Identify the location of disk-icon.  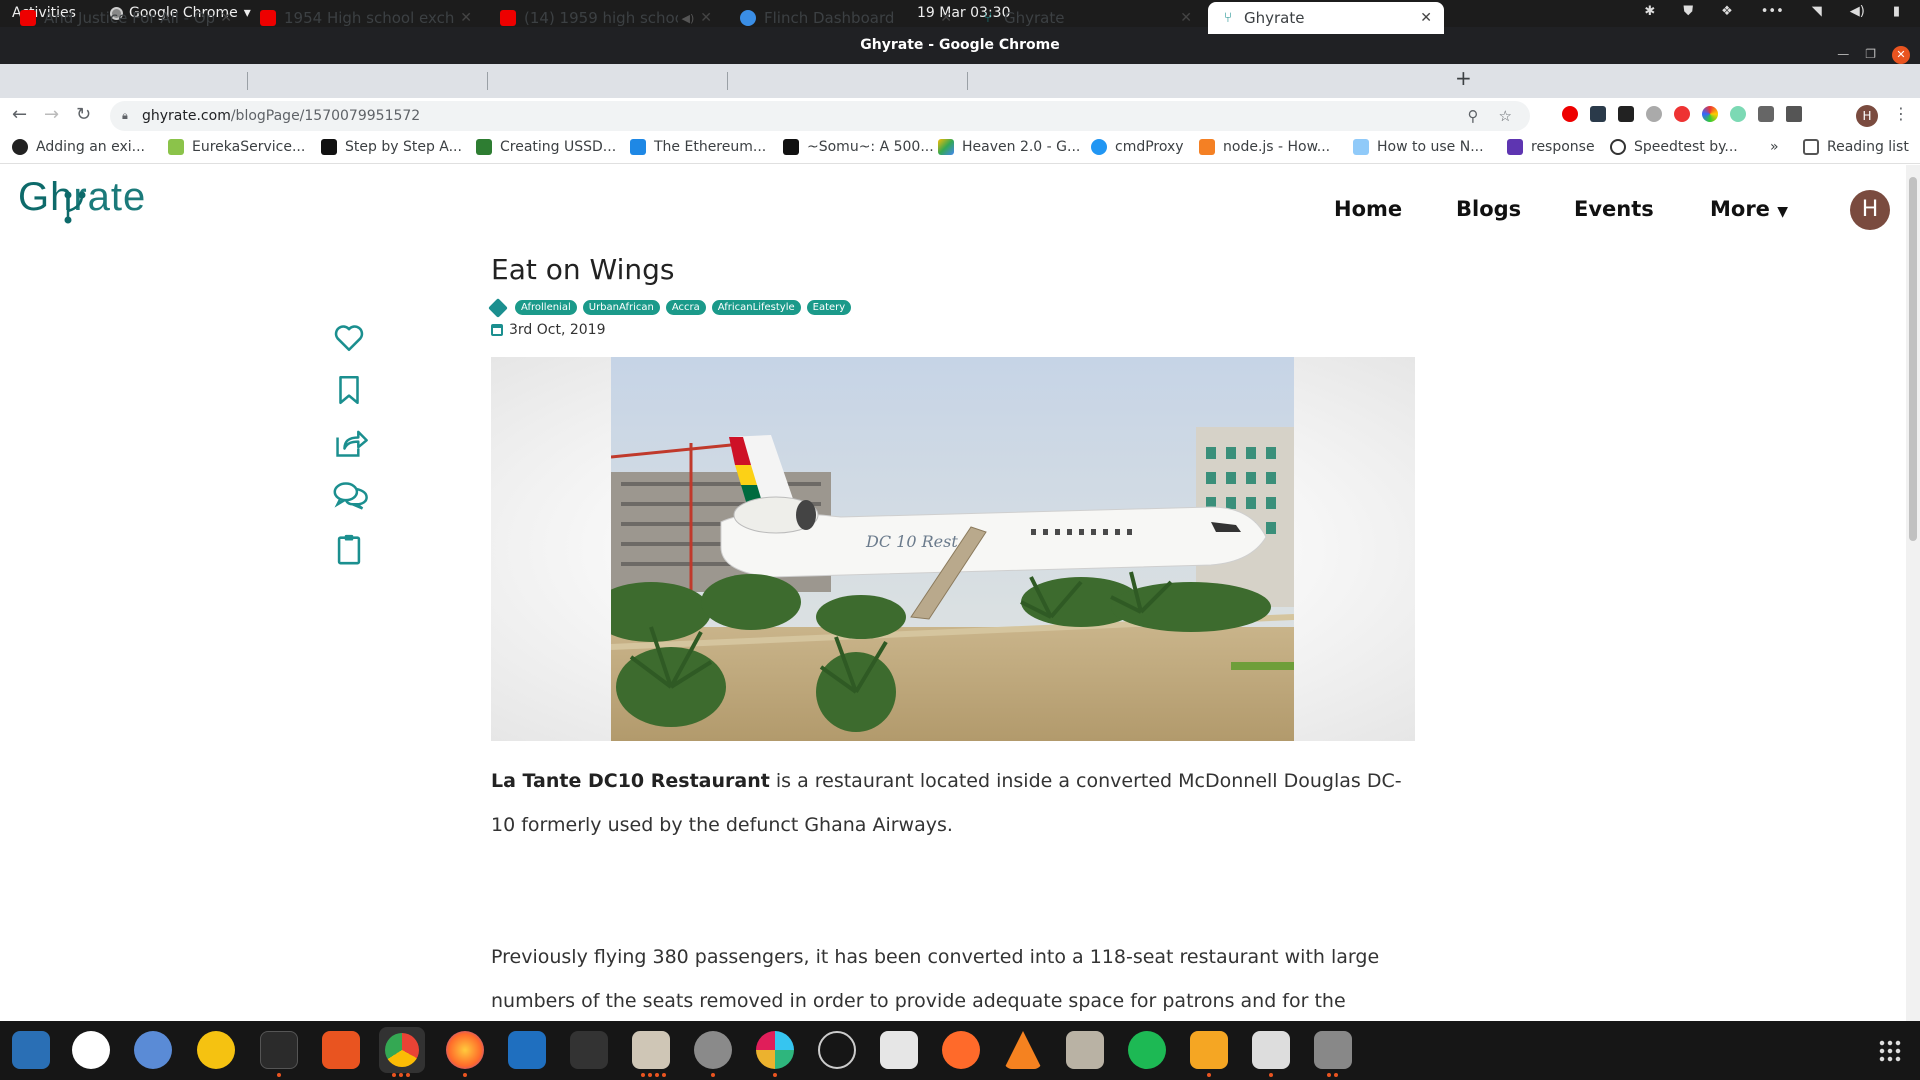
(713, 1050).